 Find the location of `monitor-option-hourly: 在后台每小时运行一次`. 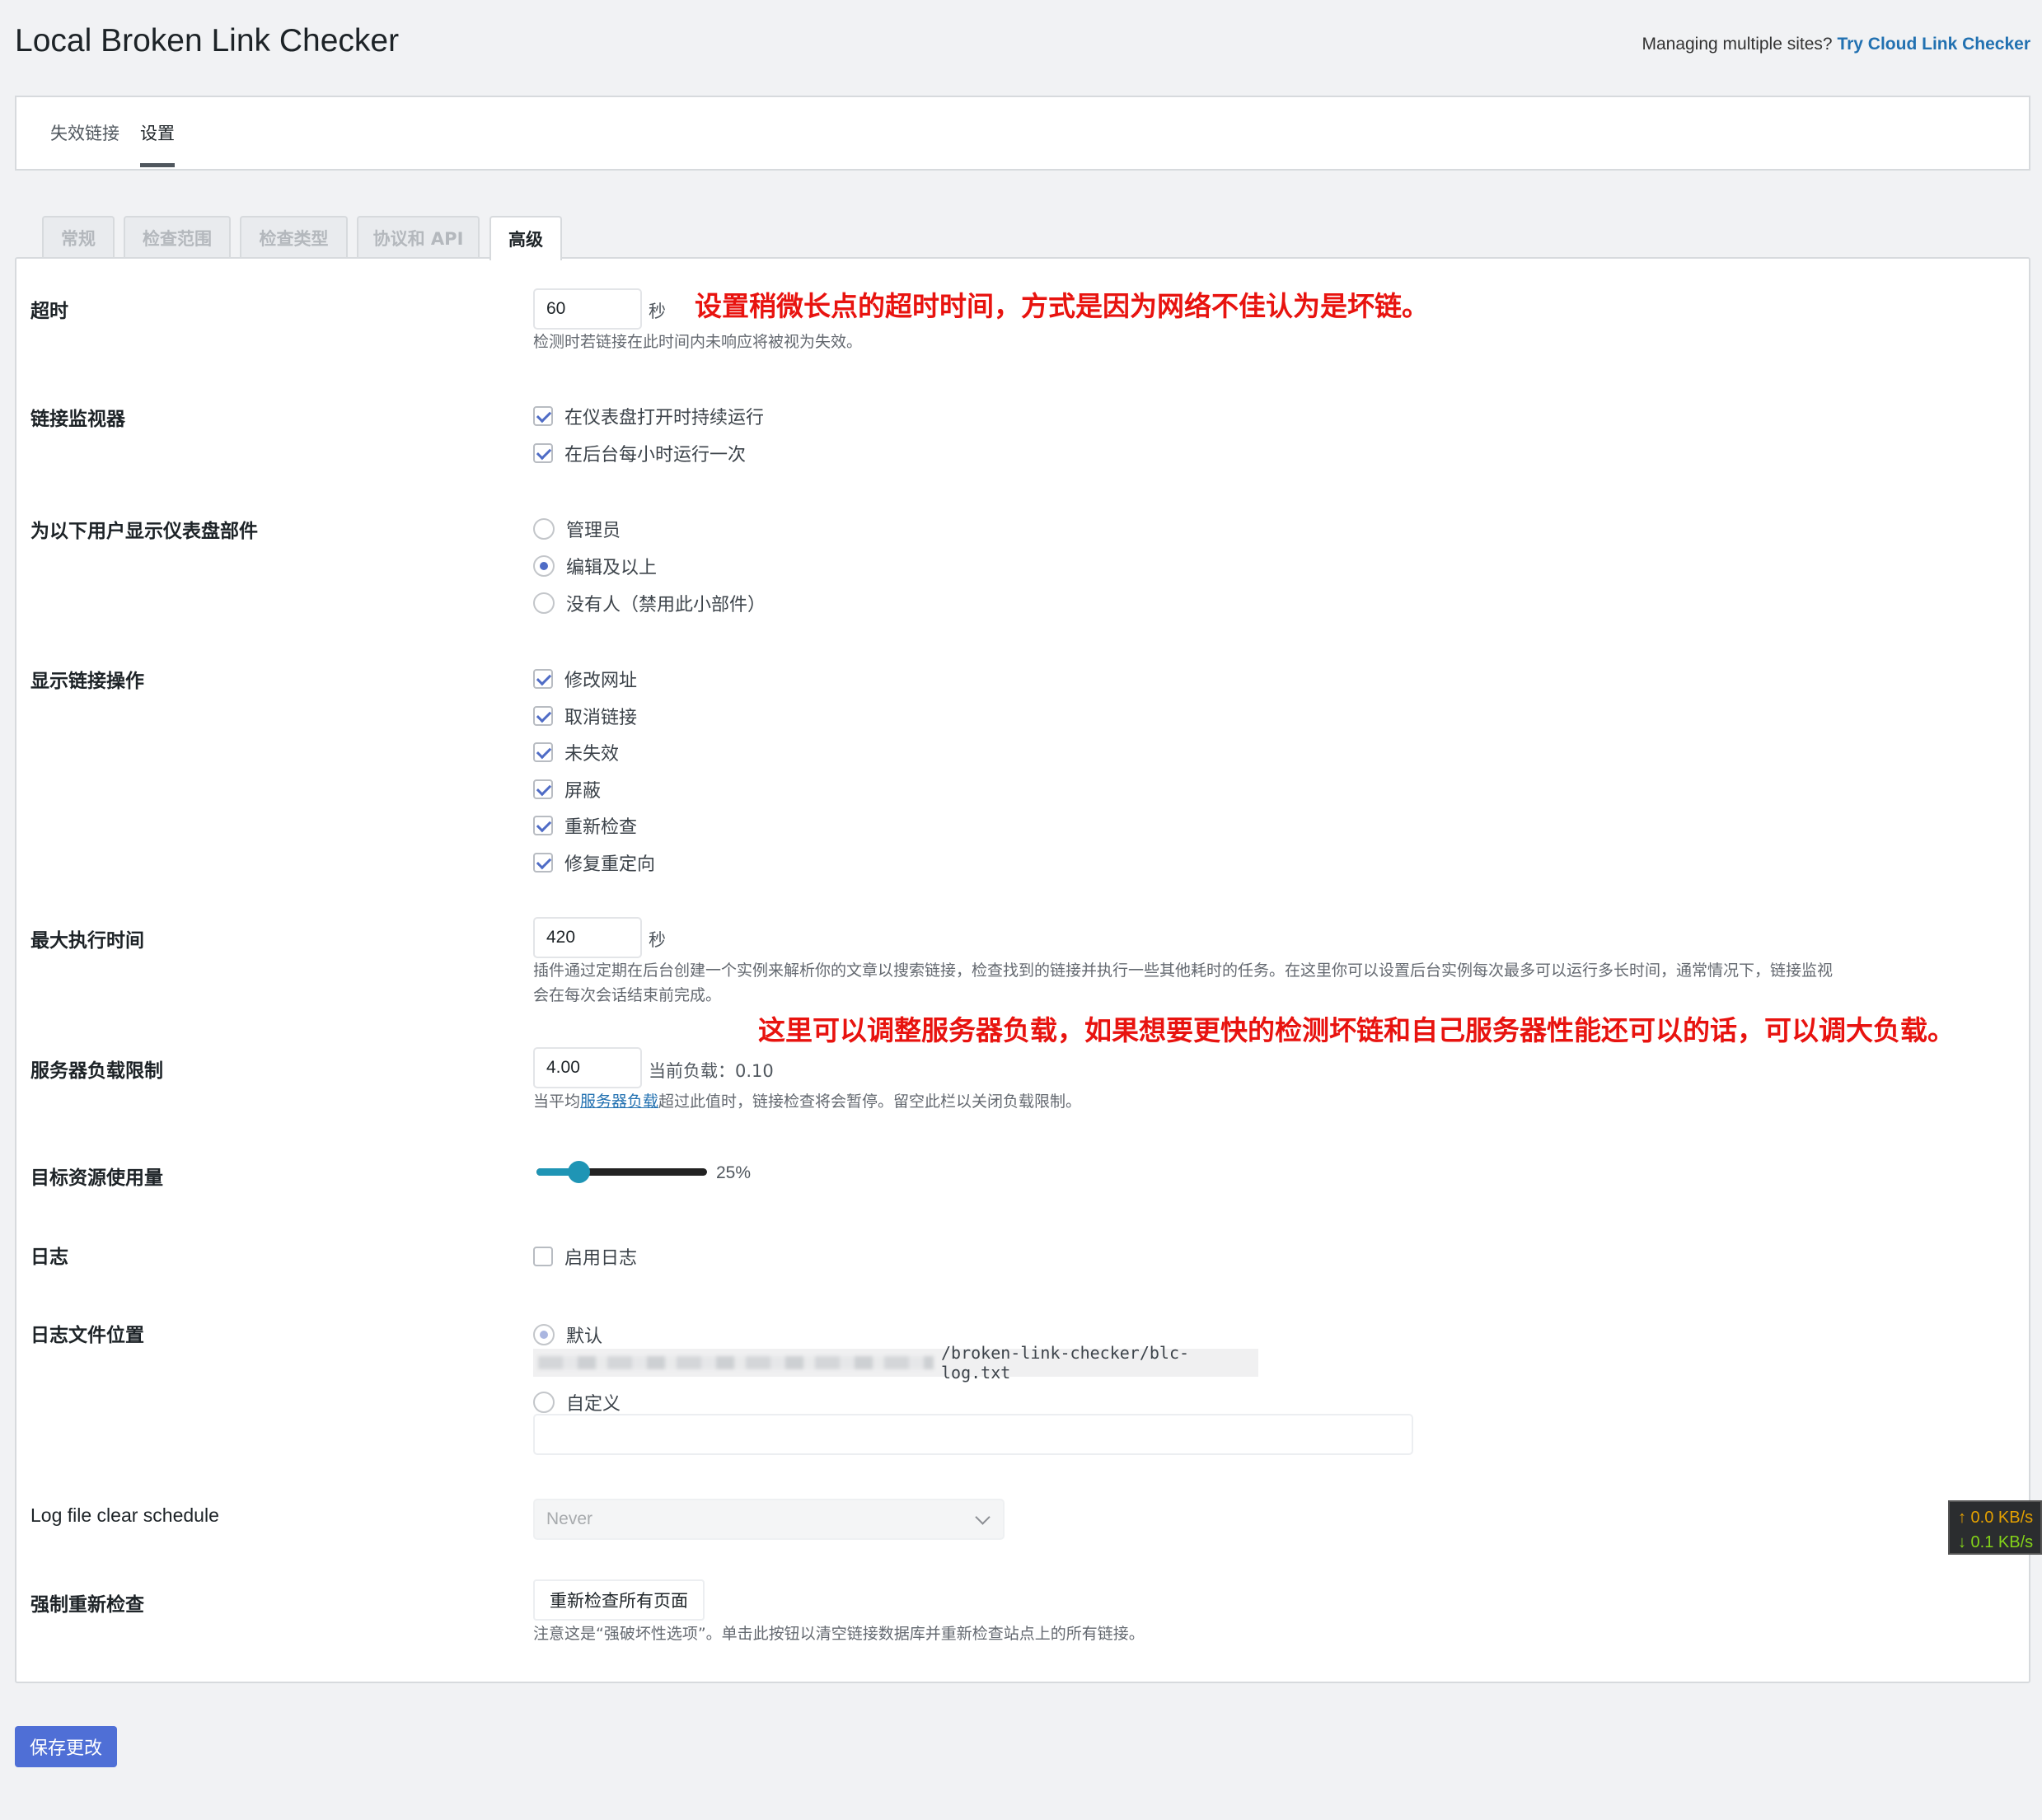

monitor-option-hourly: 在后台每小时运行一次 is located at coordinates (640, 453).